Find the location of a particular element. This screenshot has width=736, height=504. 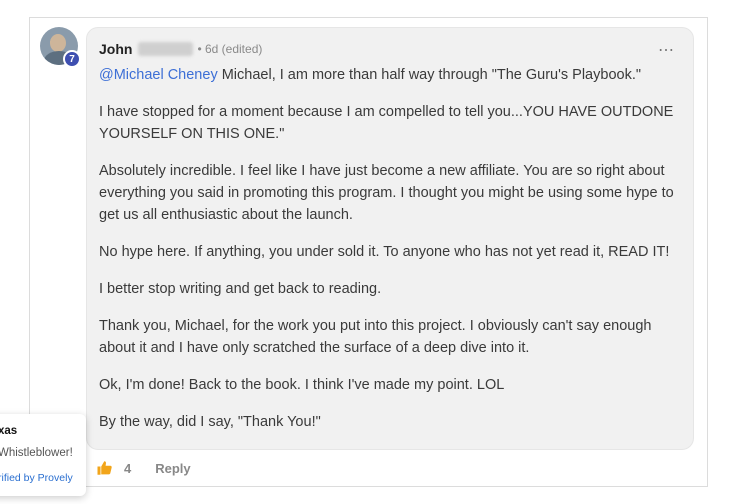

toast-location: xas is located at coordinates (9, 431).